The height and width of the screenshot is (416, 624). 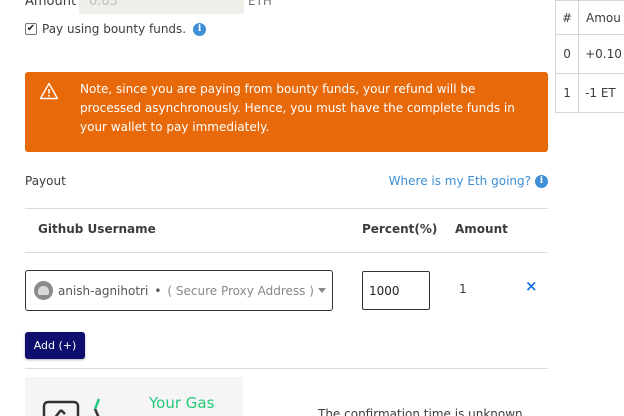 What do you see at coordinates (567, 54) in the screenshot?
I see `row-index: 0` at bounding box center [567, 54].